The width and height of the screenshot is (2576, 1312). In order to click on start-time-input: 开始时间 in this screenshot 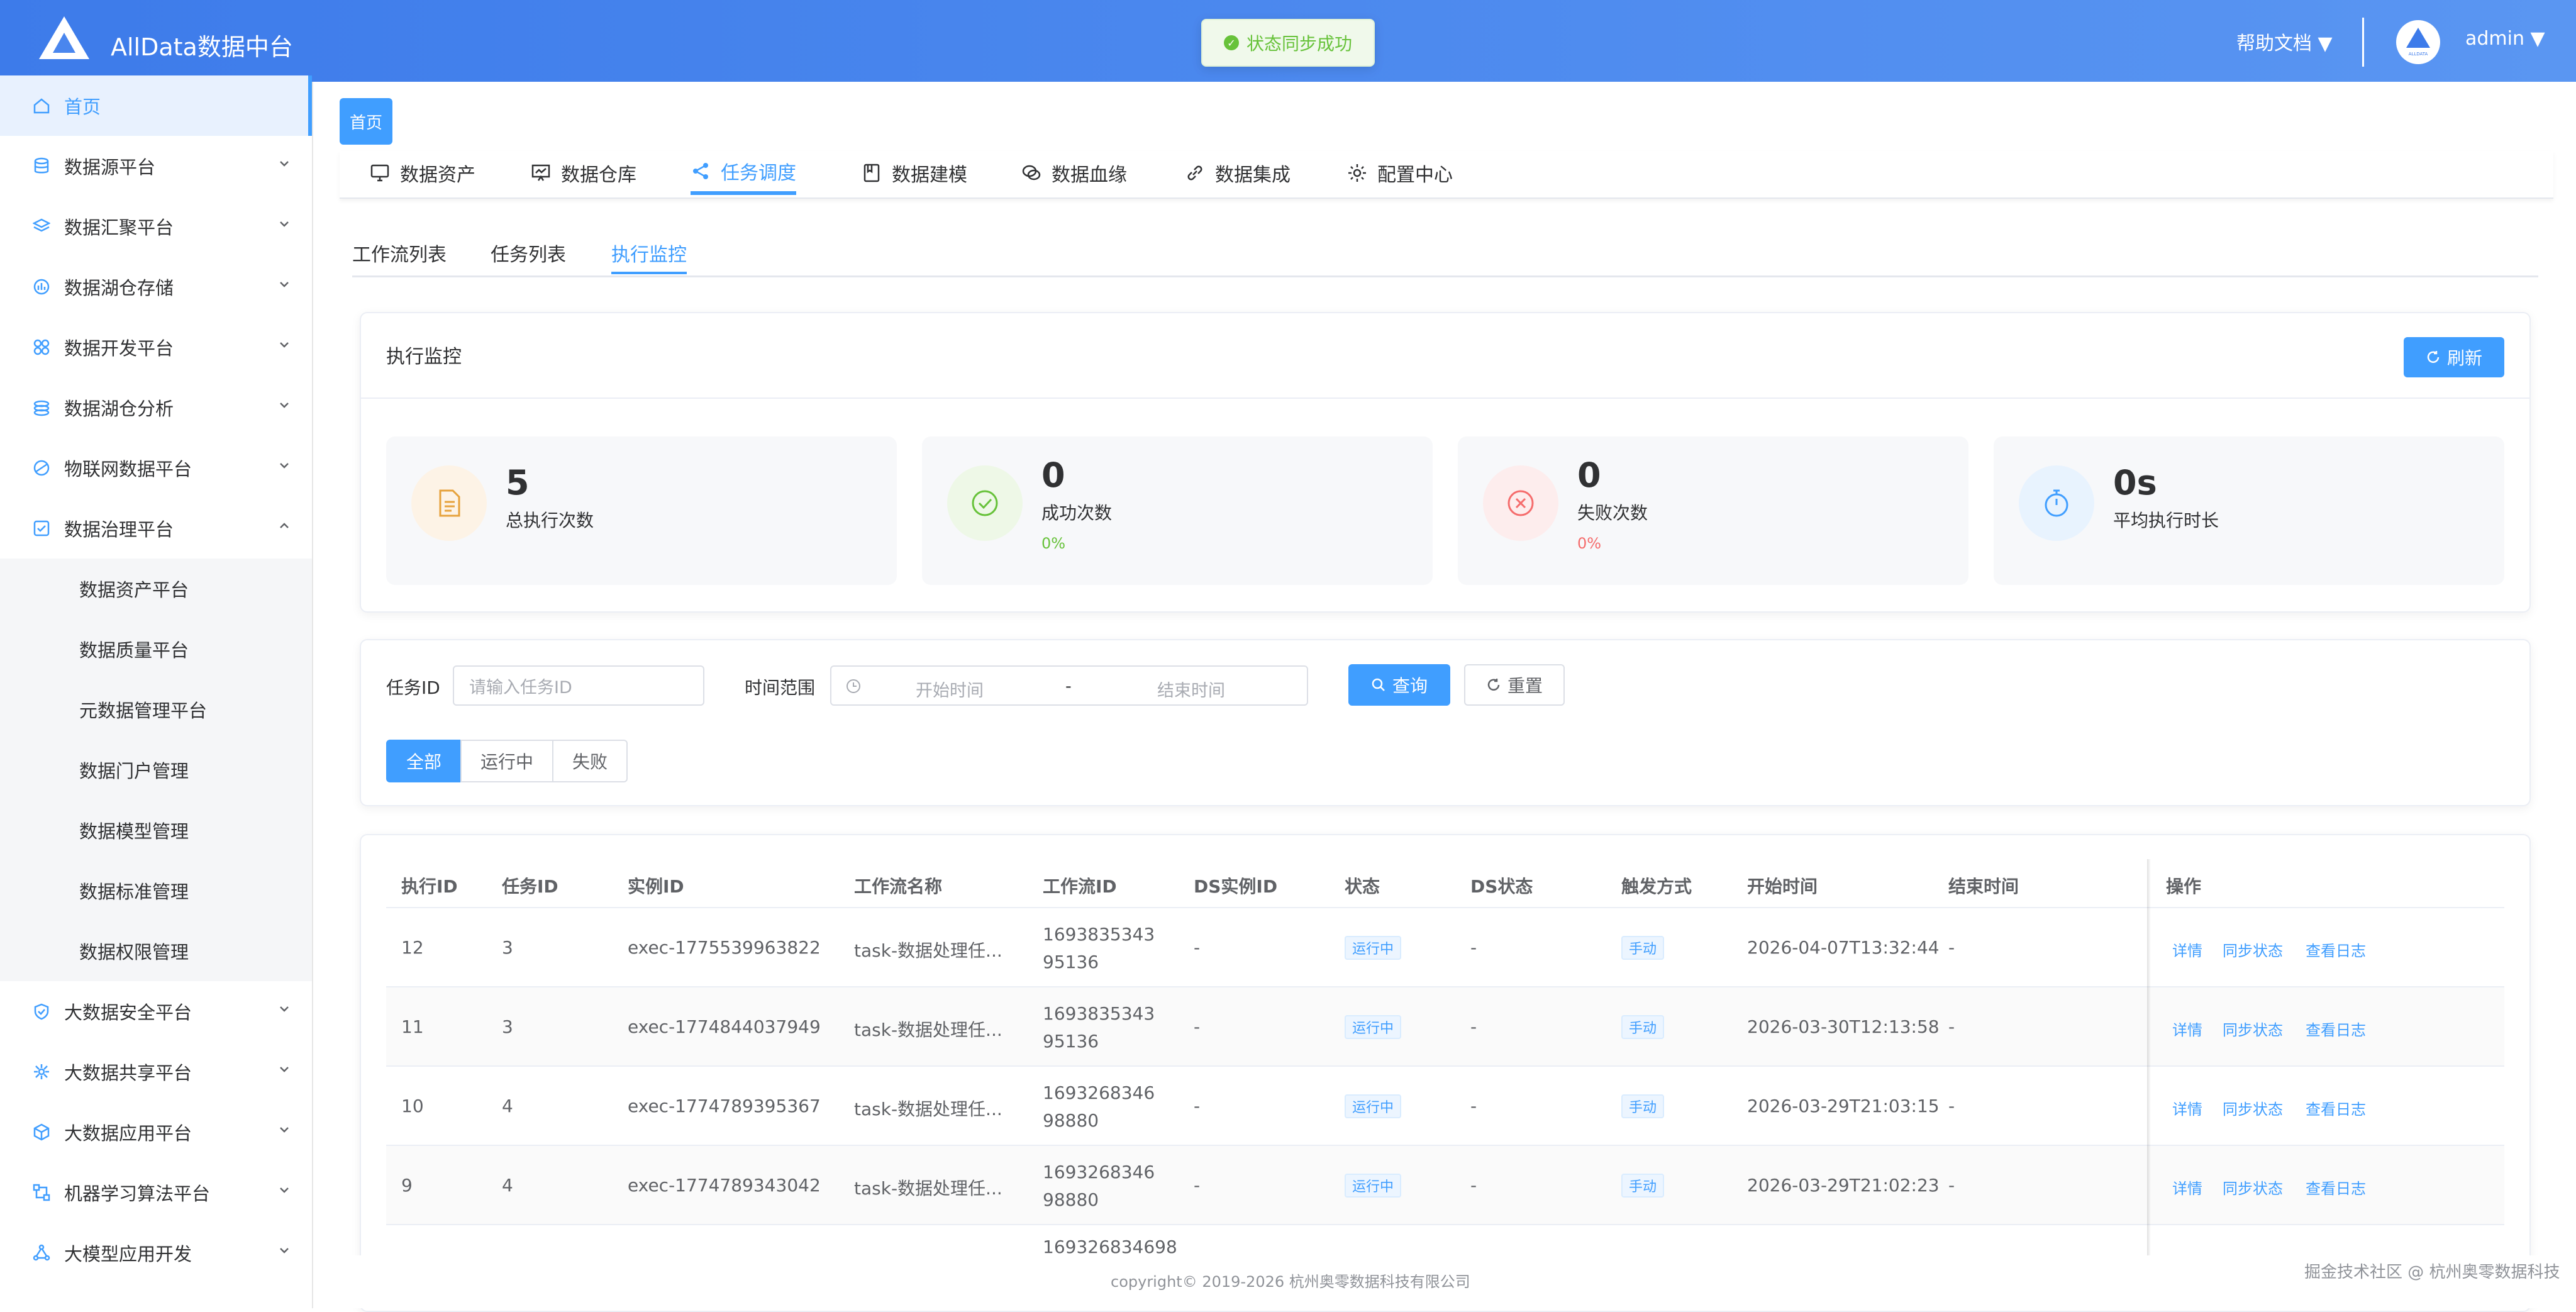, I will do `click(950, 689)`.